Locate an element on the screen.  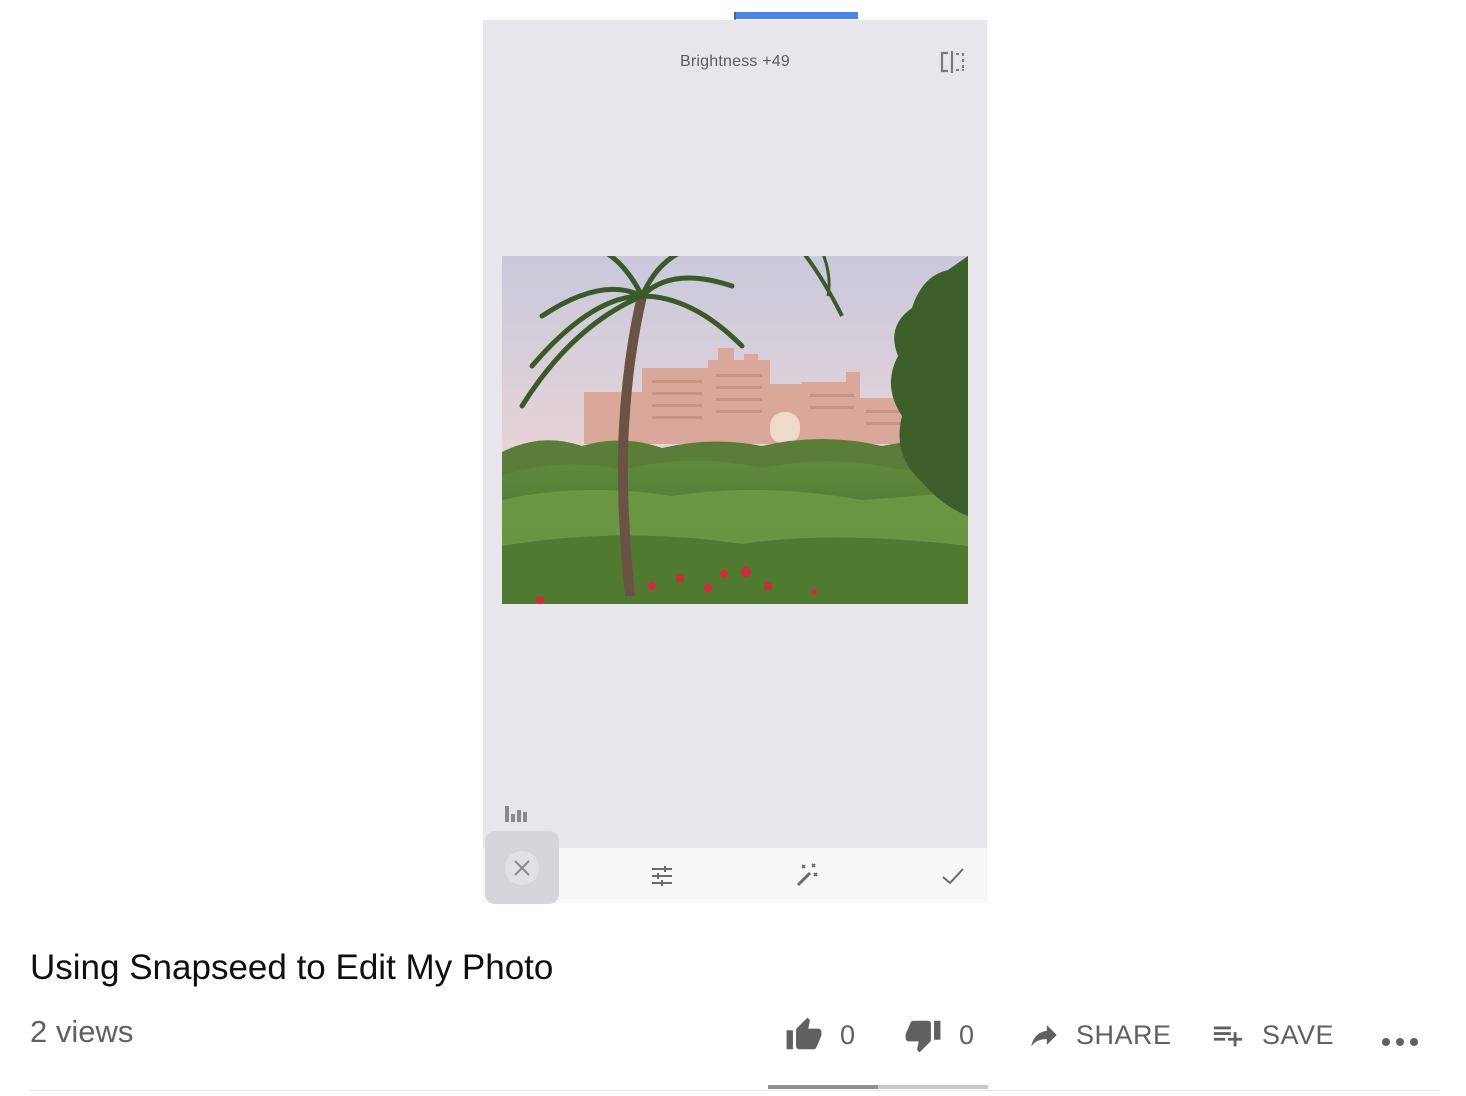
edited-photo is located at coordinates (735, 430).